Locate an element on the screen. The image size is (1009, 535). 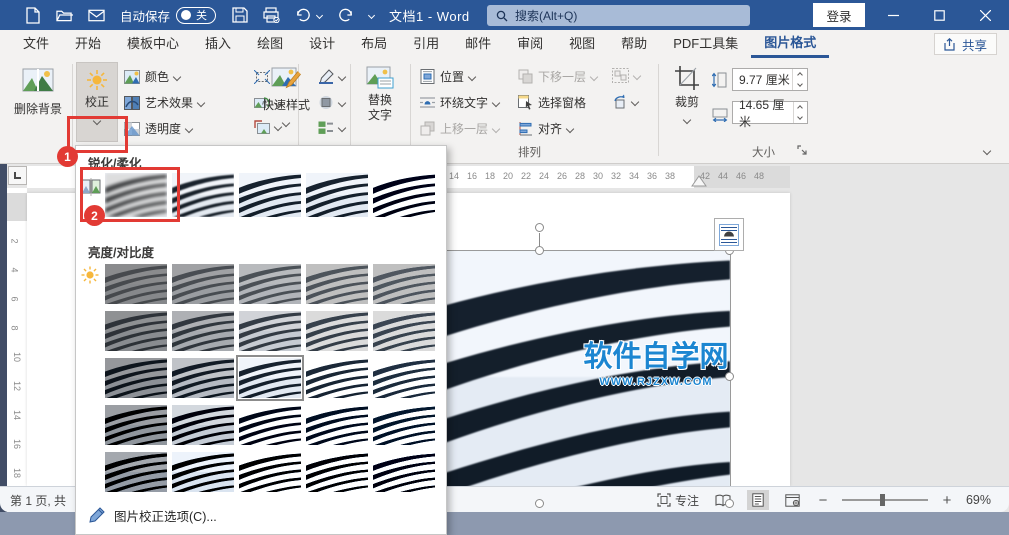
web-layout-button is located at coordinates (793, 500).